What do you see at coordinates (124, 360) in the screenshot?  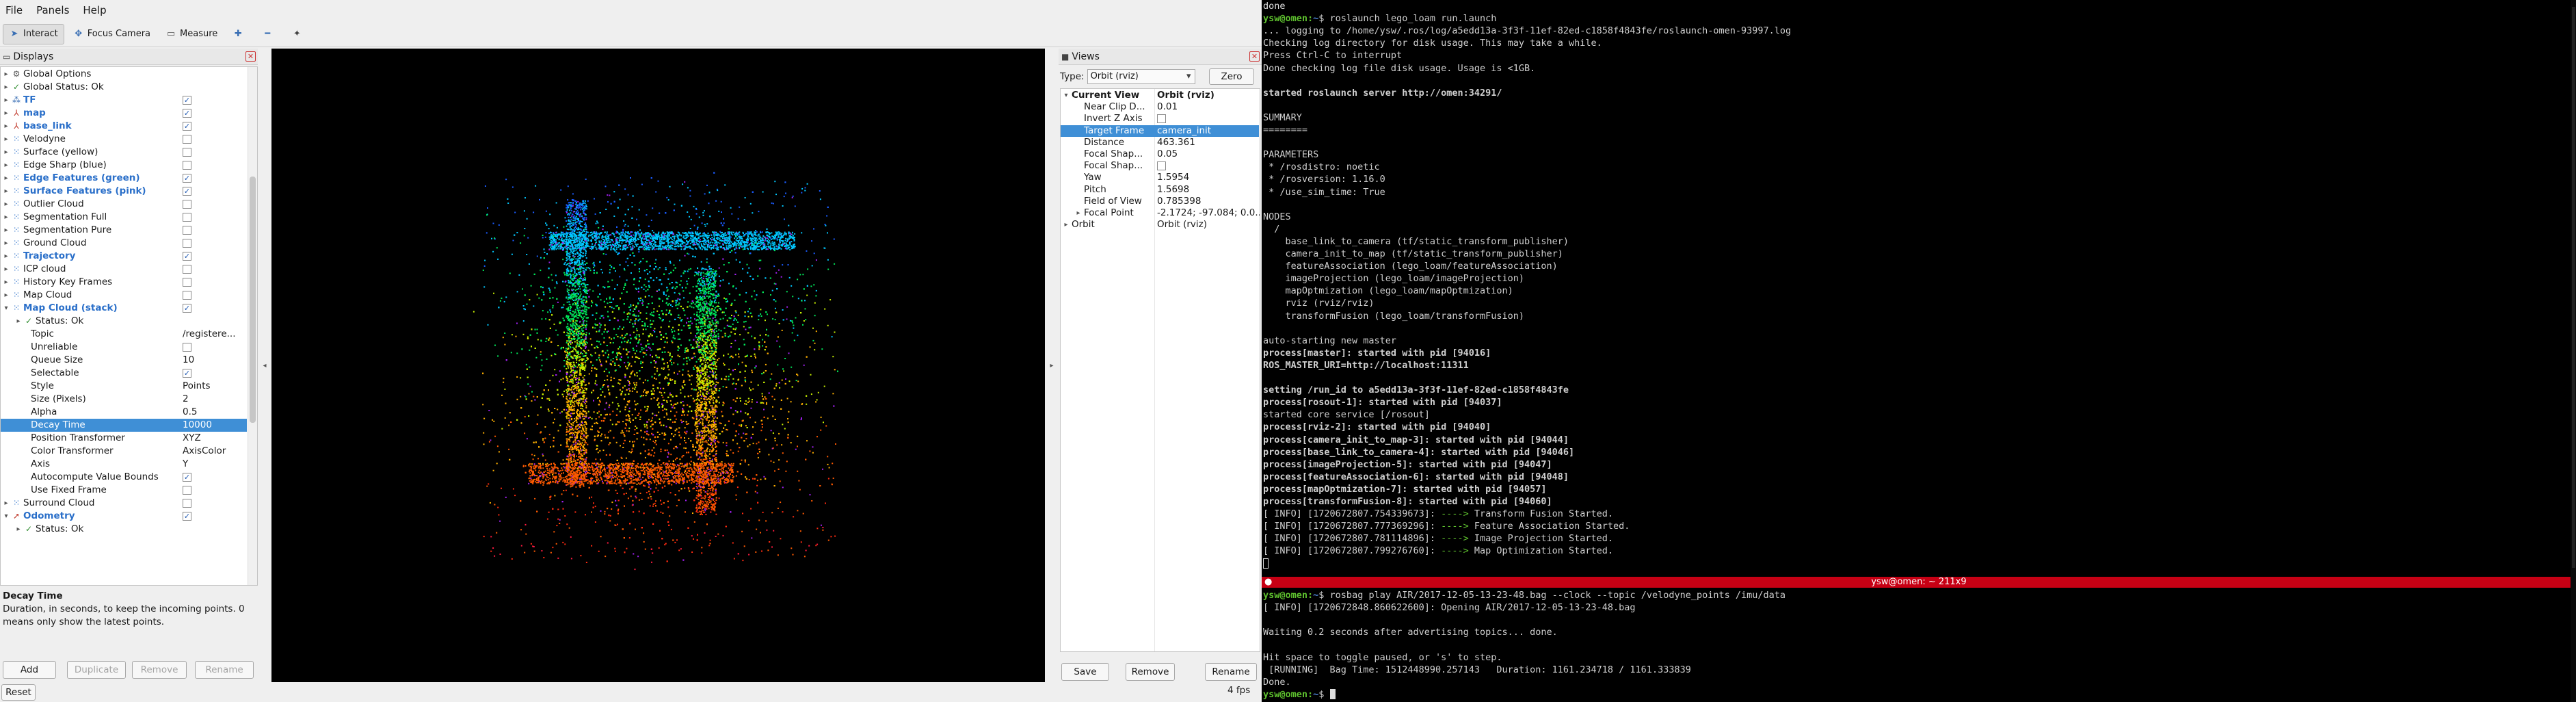 I see `display-row: Queue Size 10` at bounding box center [124, 360].